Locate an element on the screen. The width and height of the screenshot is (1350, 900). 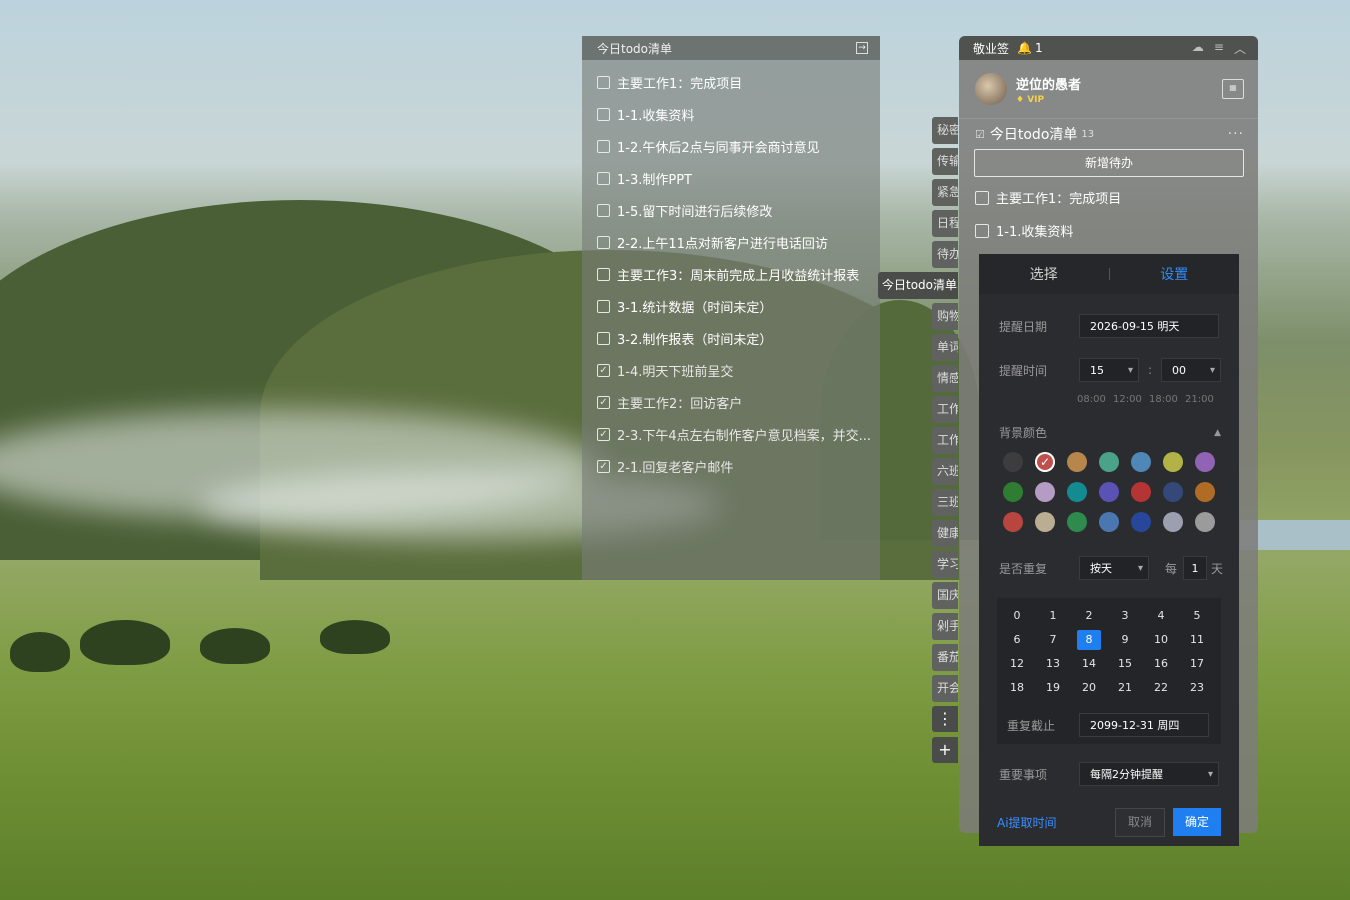
todo-item: 3-2.制作报表（时间未定） is located at coordinates (731, 338).